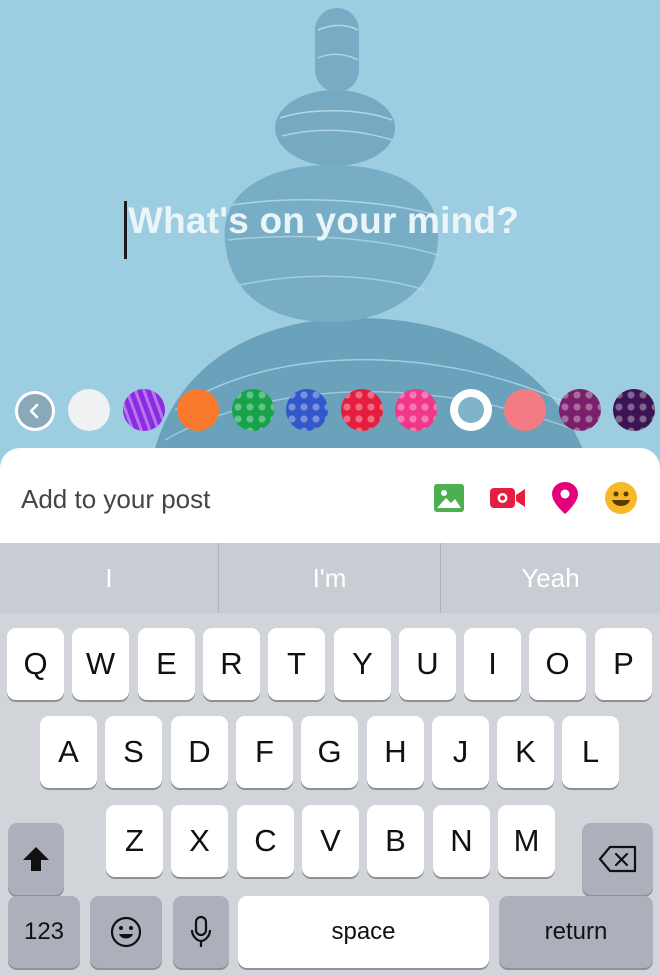 The image size is (660, 975). I want to click on feeling-button, so click(621, 498).